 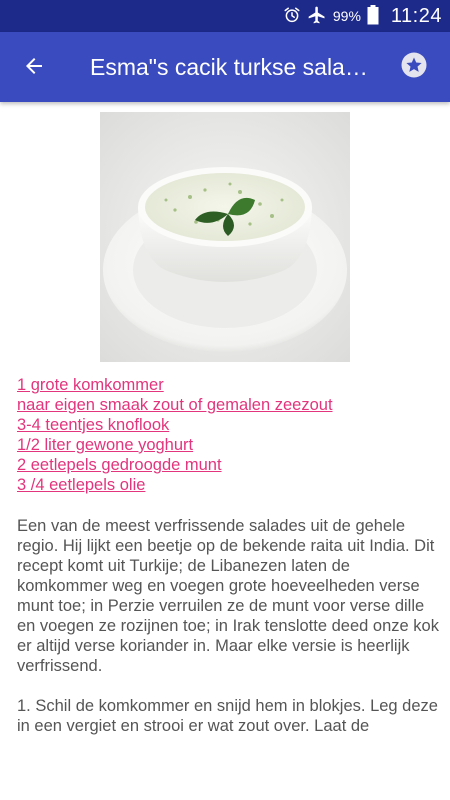 I want to click on battery-percentage: 99%, so click(x=346, y=16).